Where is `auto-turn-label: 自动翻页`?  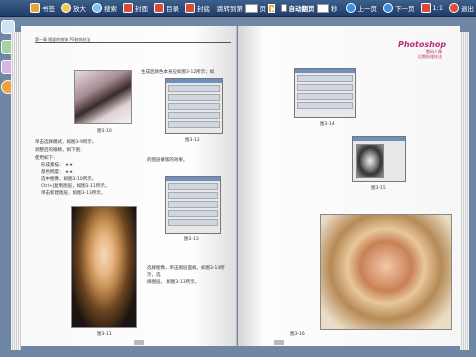 auto-turn-label: 自动翻页 is located at coordinates (301, 9).